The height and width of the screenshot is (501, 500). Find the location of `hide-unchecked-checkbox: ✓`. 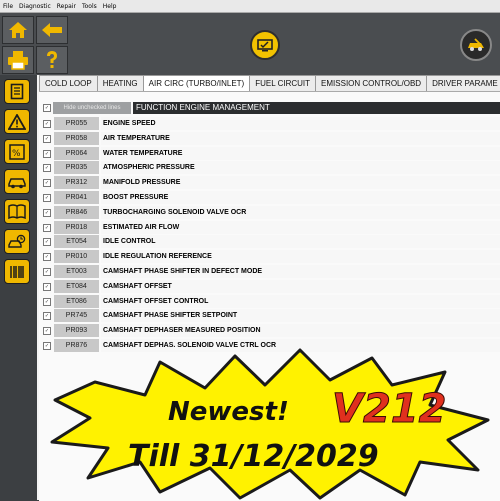

hide-unchecked-checkbox: ✓ is located at coordinates (47, 108).